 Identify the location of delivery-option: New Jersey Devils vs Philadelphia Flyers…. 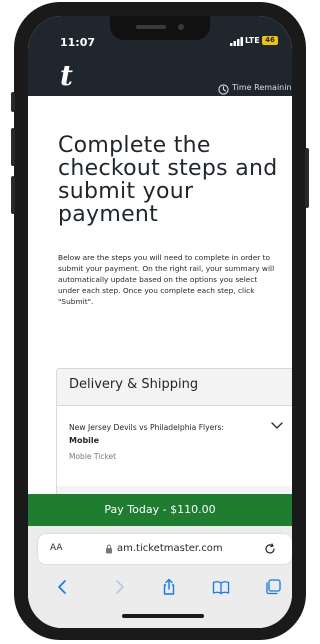
(174, 445).